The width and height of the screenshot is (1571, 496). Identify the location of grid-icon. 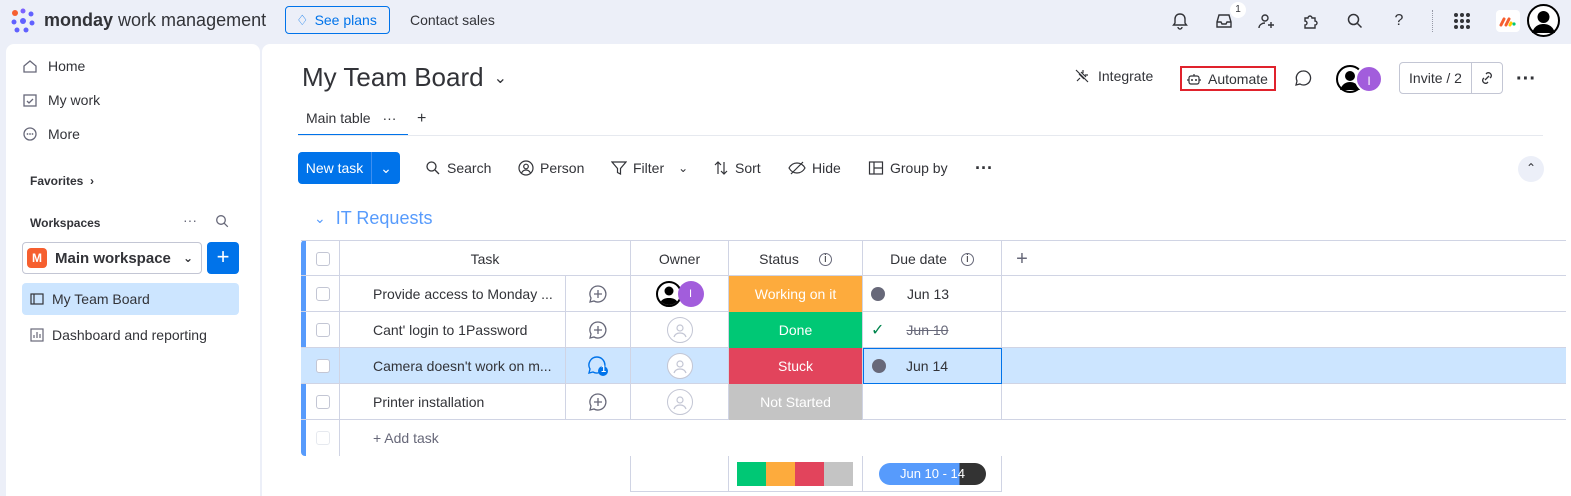
(1462, 21).